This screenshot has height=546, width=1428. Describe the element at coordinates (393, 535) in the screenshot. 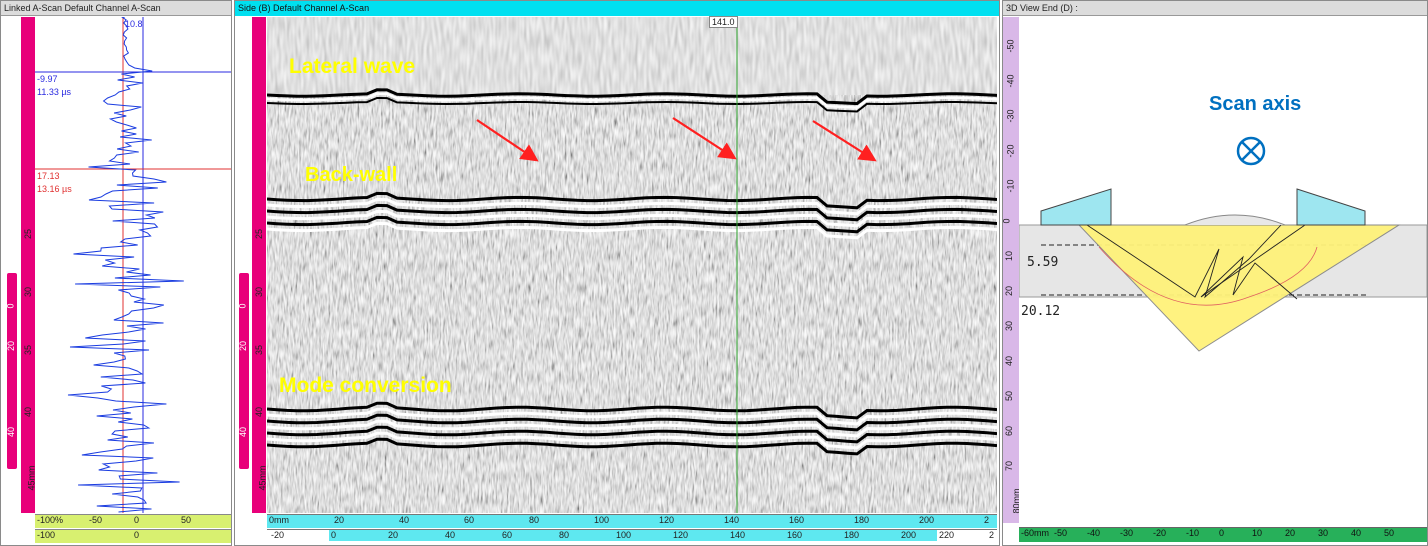

I see `bottom-ruler-label-1: 20` at that location.